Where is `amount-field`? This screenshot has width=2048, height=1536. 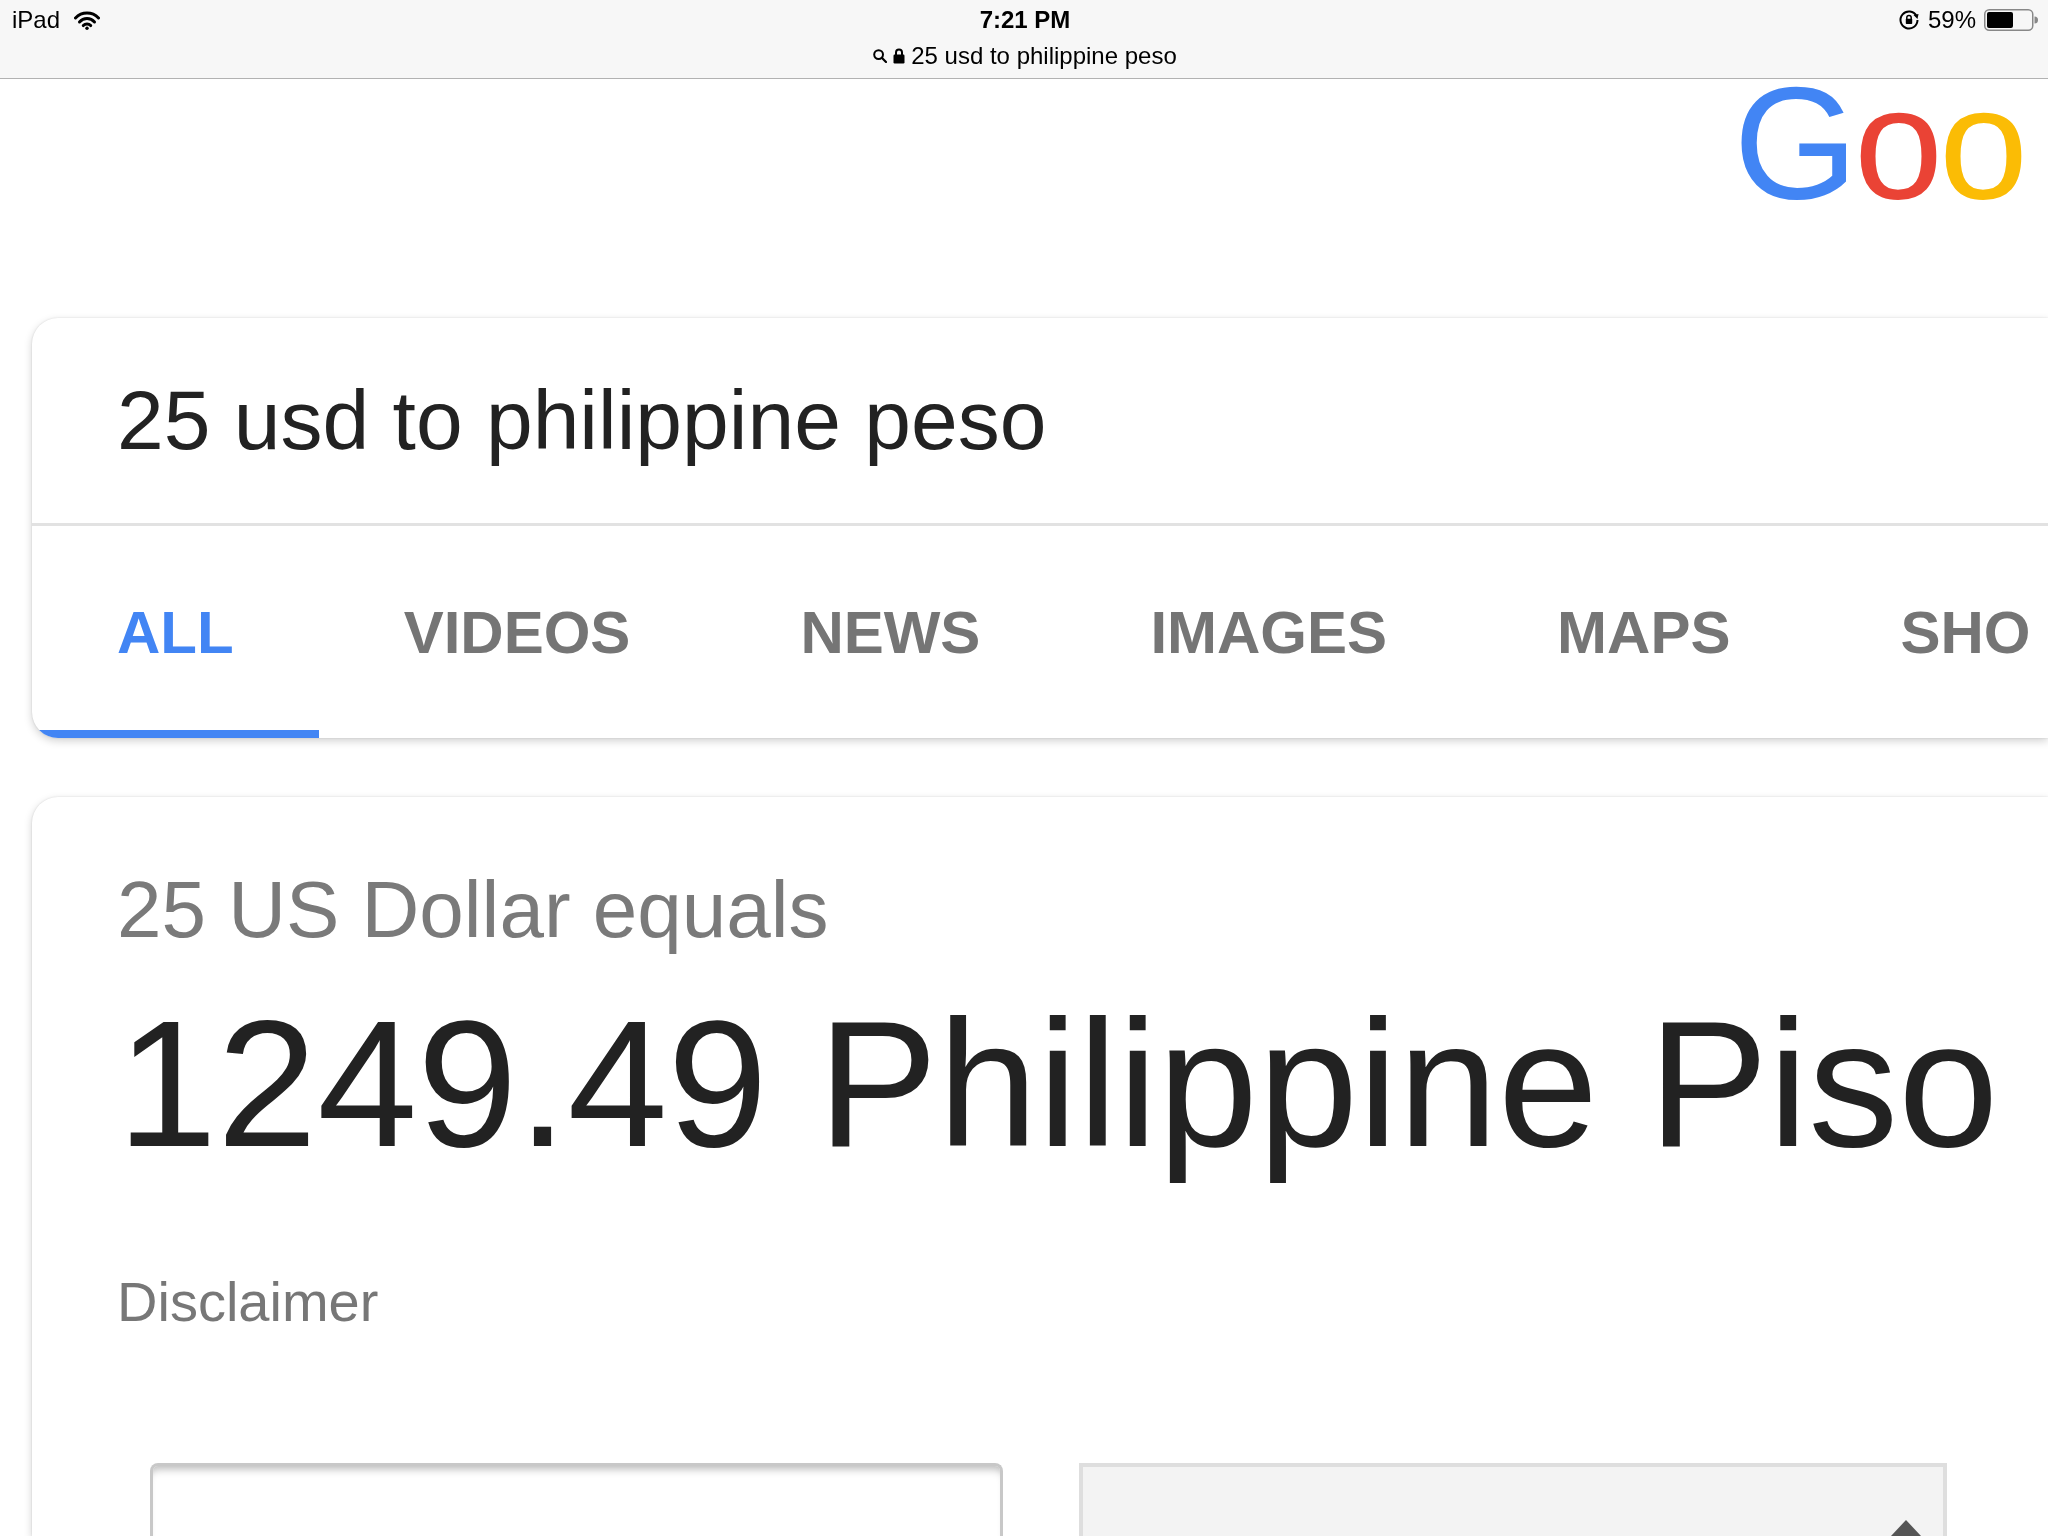
amount-field is located at coordinates (576, 1499).